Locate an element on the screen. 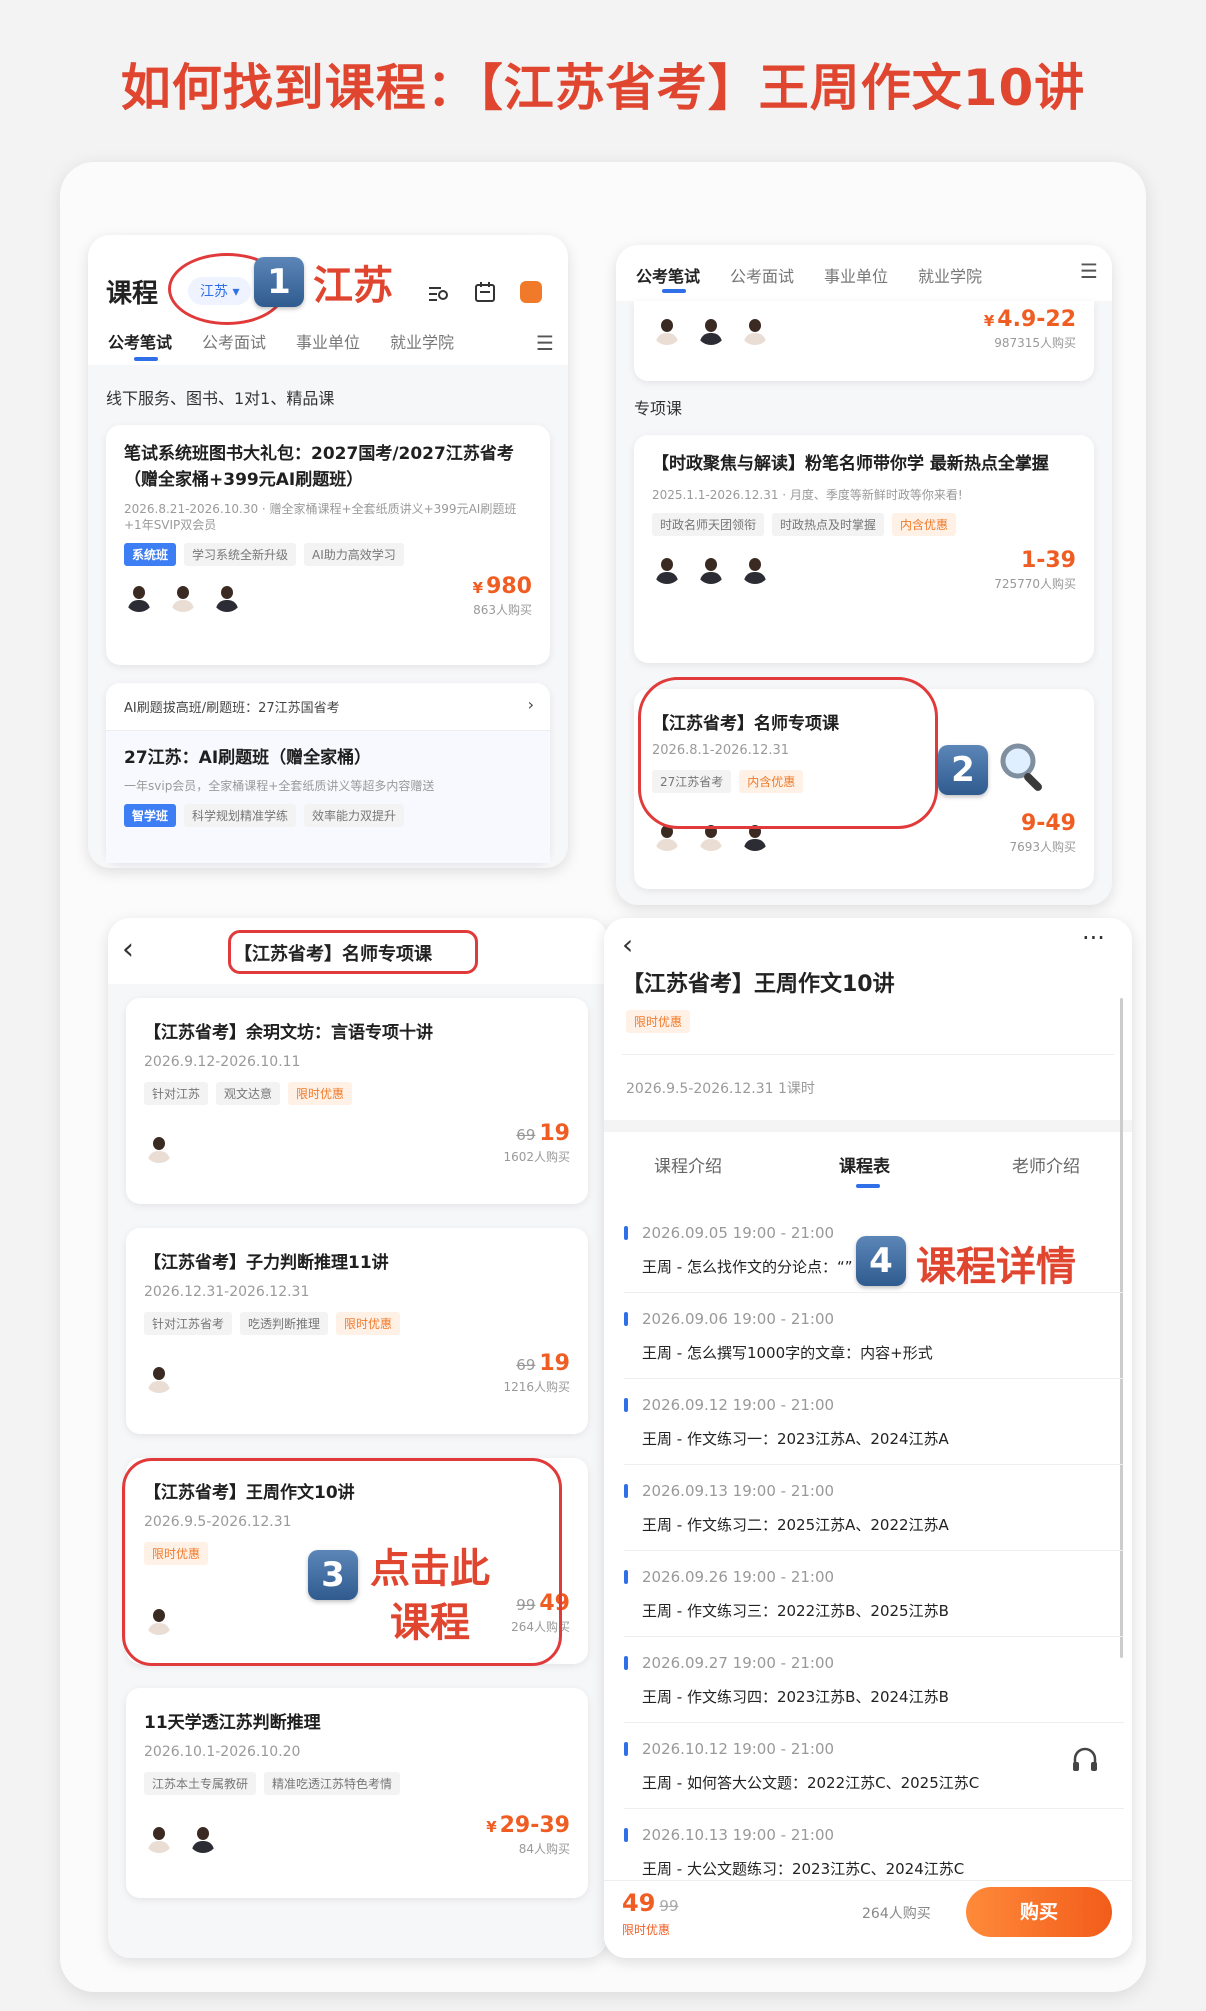 The width and height of the screenshot is (1206, 2011). lesson-time: 2026.09.27 19:00 - 21:00 is located at coordinates (874, 1663).